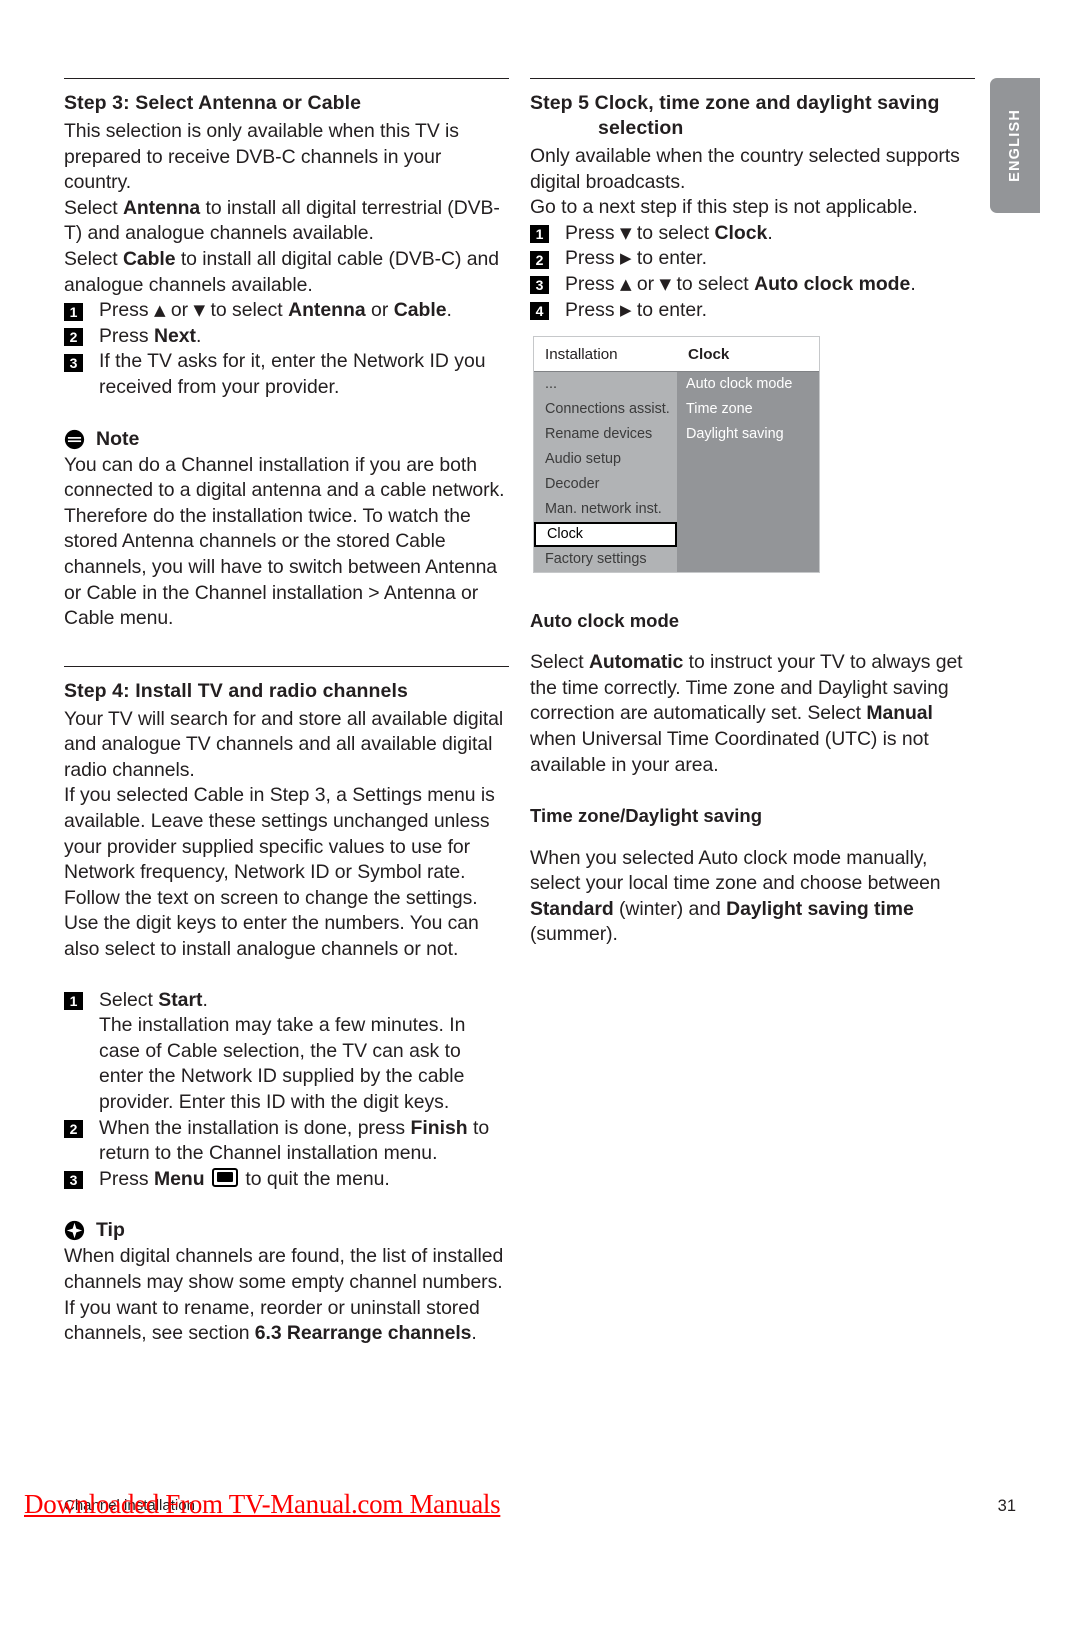 The image size is (1080, 1627). I want to click on tv-menu-row: Clock, so click(676, 534).